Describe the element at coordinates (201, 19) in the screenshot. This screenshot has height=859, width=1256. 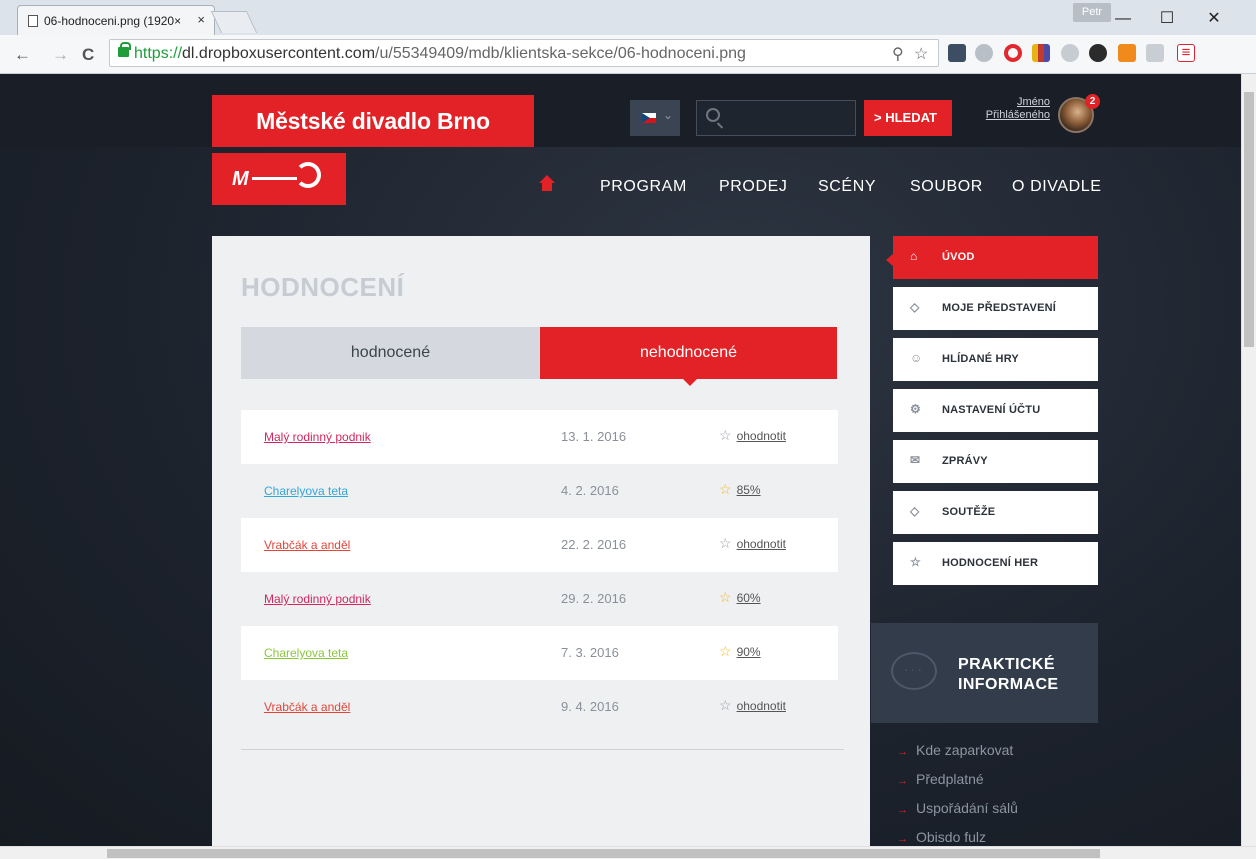
I see `close-tab-icon: ×` at that location.